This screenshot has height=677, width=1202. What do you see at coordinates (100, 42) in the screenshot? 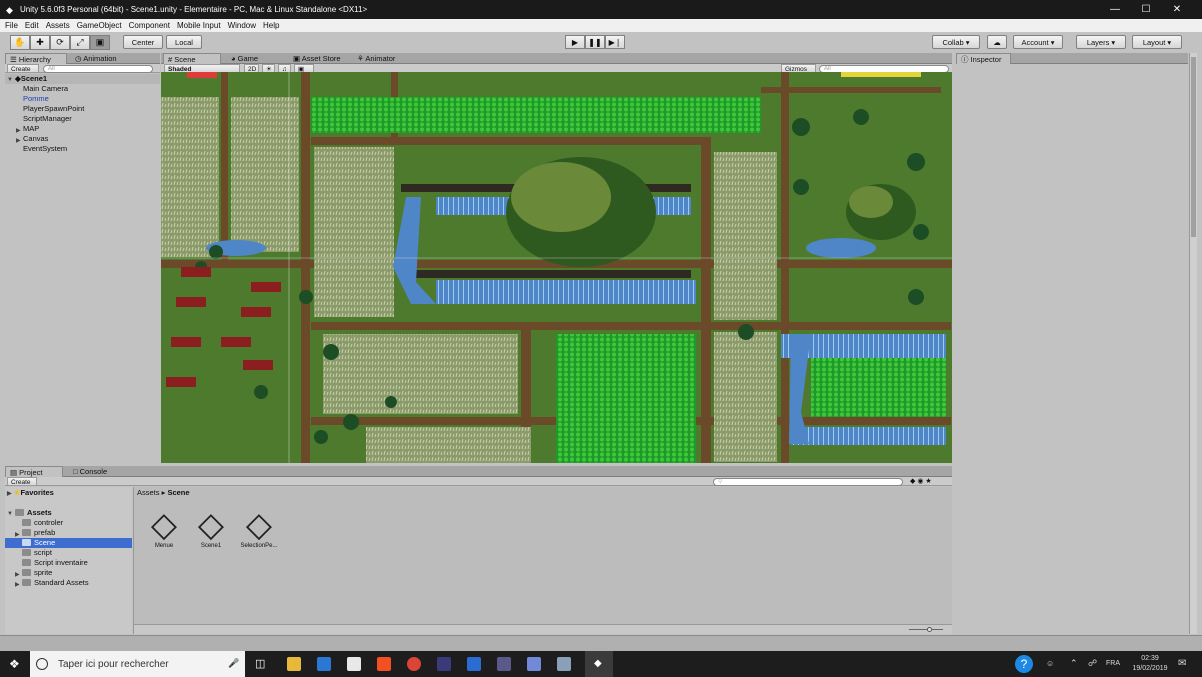
I see `rect-tool-icon: ▣` at bounding box center [100, 42].